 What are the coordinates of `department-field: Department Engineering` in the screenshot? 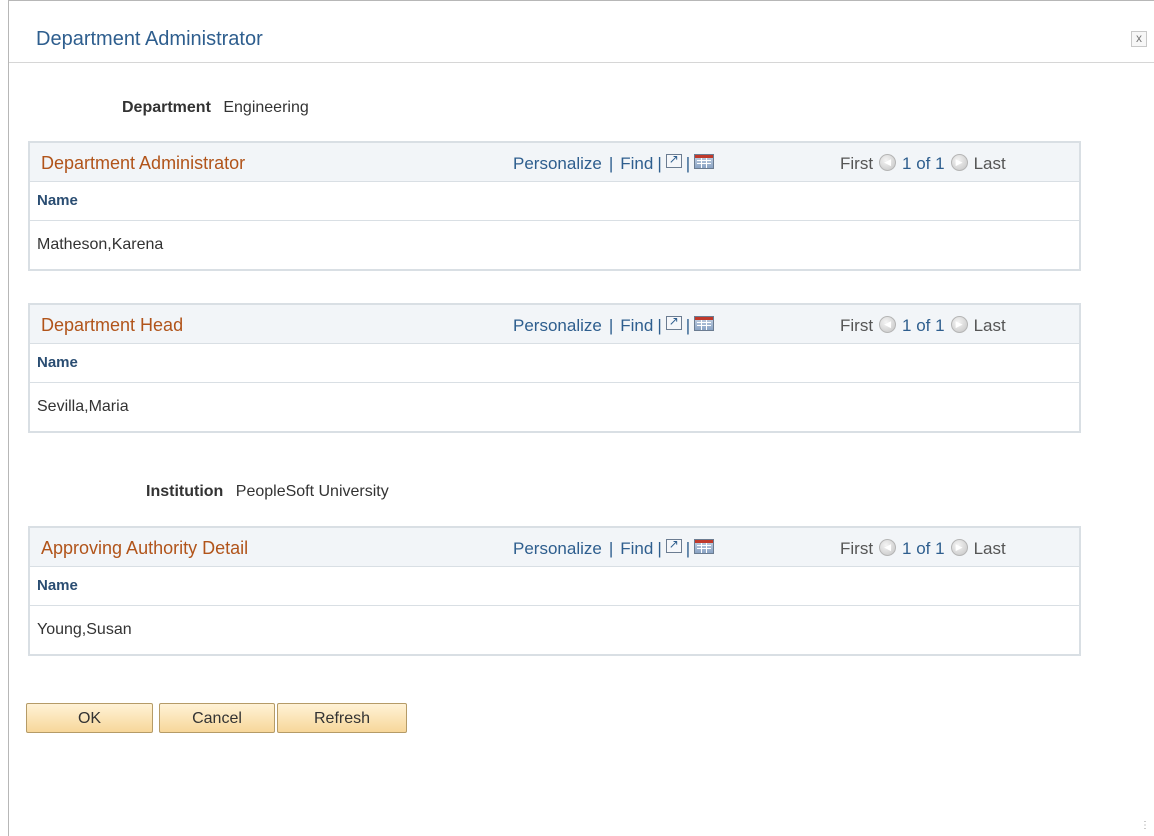 It's located at (215, 108).